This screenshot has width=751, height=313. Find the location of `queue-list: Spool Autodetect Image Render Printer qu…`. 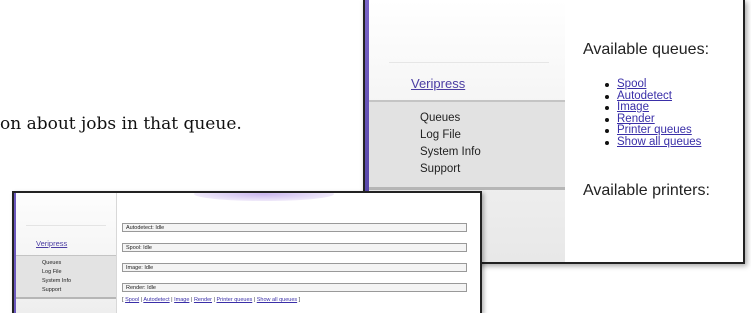

queue-list: Spool Autodetect Image Render Printer qu… is located at coordinates (653, 113).